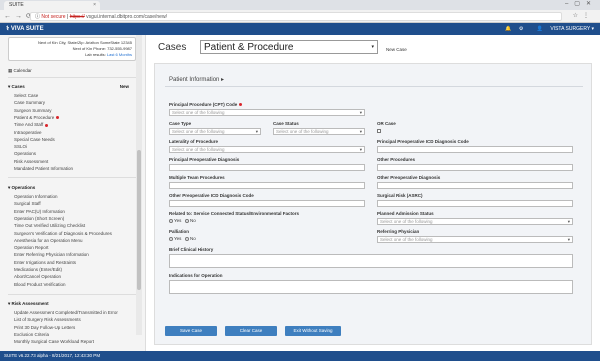 The width and height of the screenshot is (600, 361). I want to click on sidebar-item: Risk Assessment, so click(31, 161).